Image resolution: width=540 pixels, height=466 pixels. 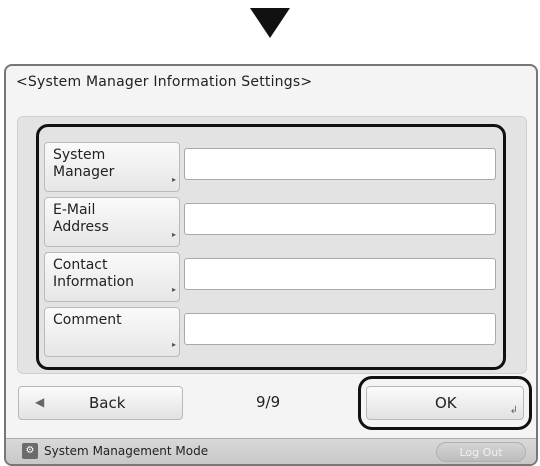 What do you see at coordinates (271, 451) in the screenshot?
I see `status-bar: ⚙ System Management Mode Log Out` at bounding box center [271, 451].